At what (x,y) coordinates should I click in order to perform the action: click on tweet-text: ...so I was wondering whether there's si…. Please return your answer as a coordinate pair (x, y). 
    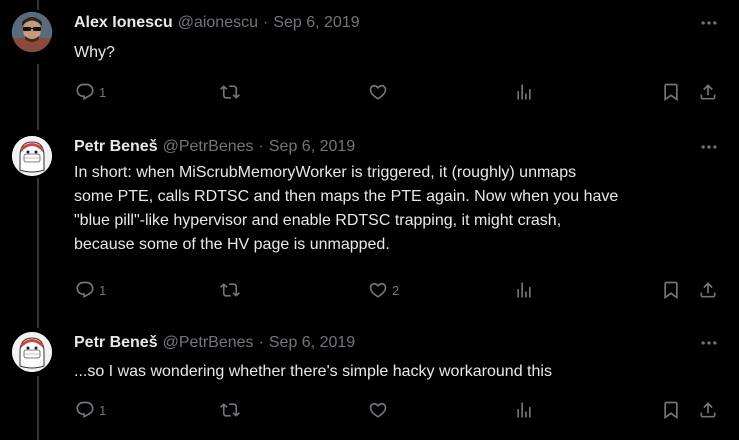
    Looking at the image, I should click on (399, 372).